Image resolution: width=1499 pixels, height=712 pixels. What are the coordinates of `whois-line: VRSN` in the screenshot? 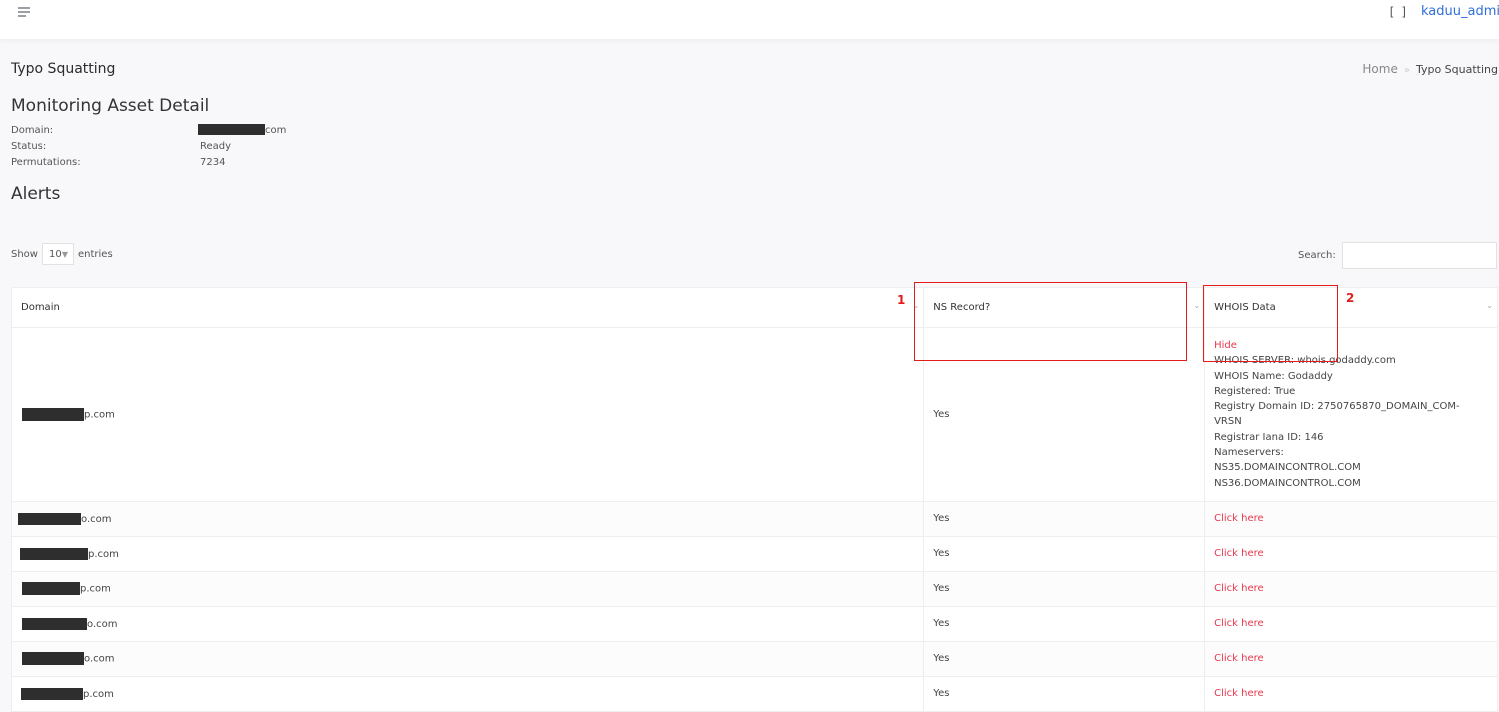 It's located at (1228, 422).